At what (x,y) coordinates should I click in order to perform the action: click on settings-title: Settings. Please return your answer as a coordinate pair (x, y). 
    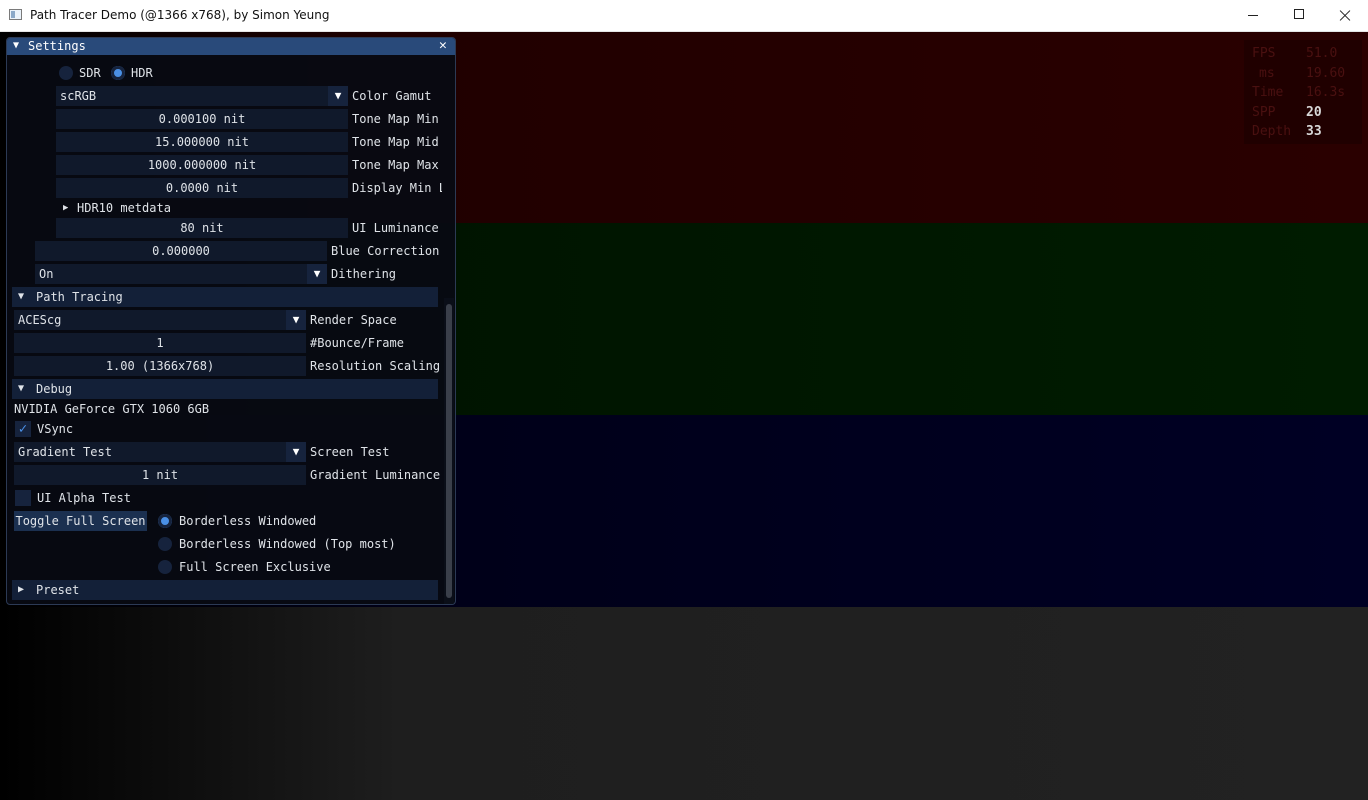
    Looking at the image, I should click on (57, 46).